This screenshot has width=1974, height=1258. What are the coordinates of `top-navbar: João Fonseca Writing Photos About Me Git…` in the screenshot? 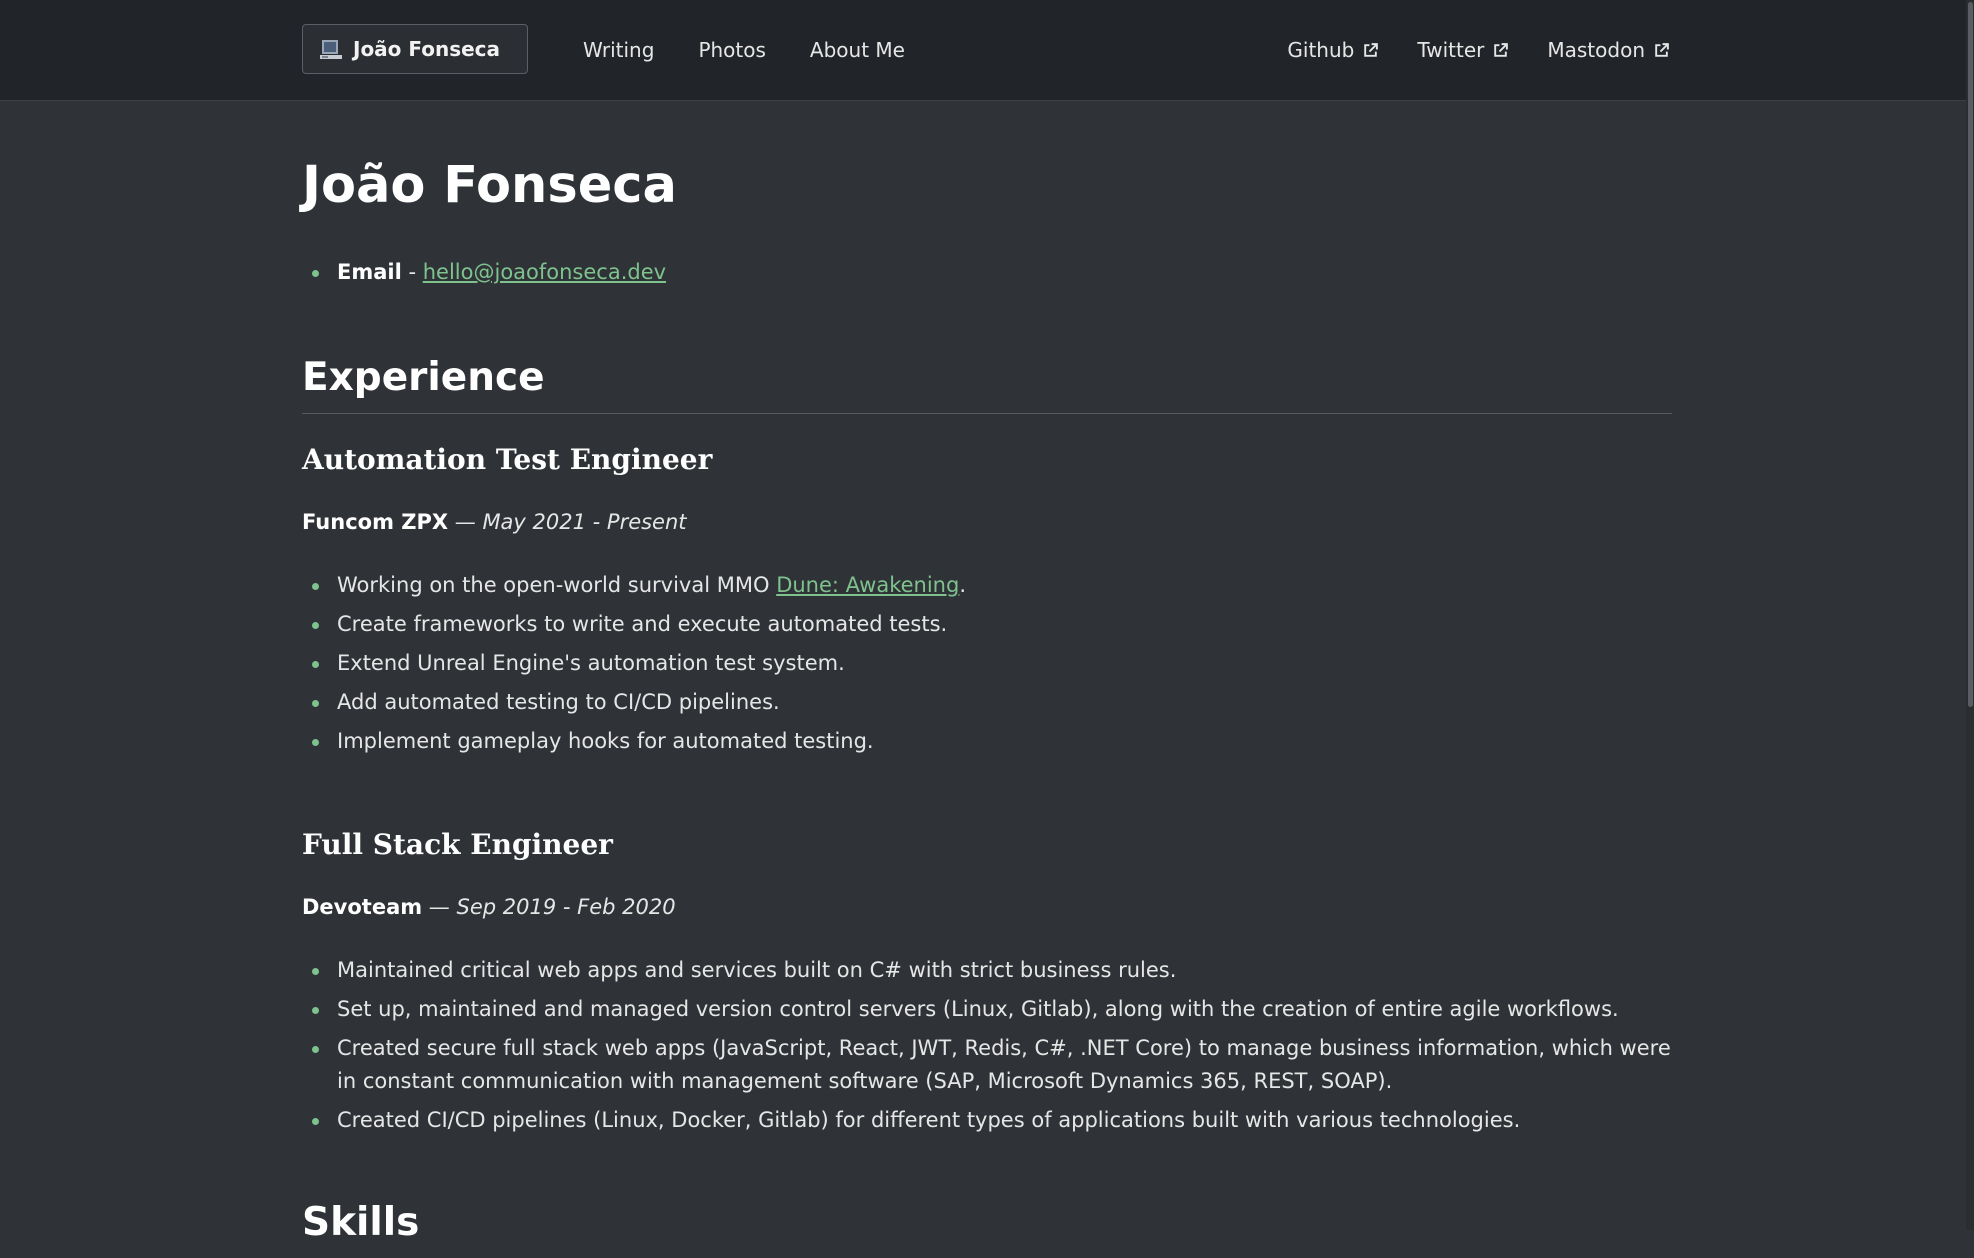 It's located at (987, 50).